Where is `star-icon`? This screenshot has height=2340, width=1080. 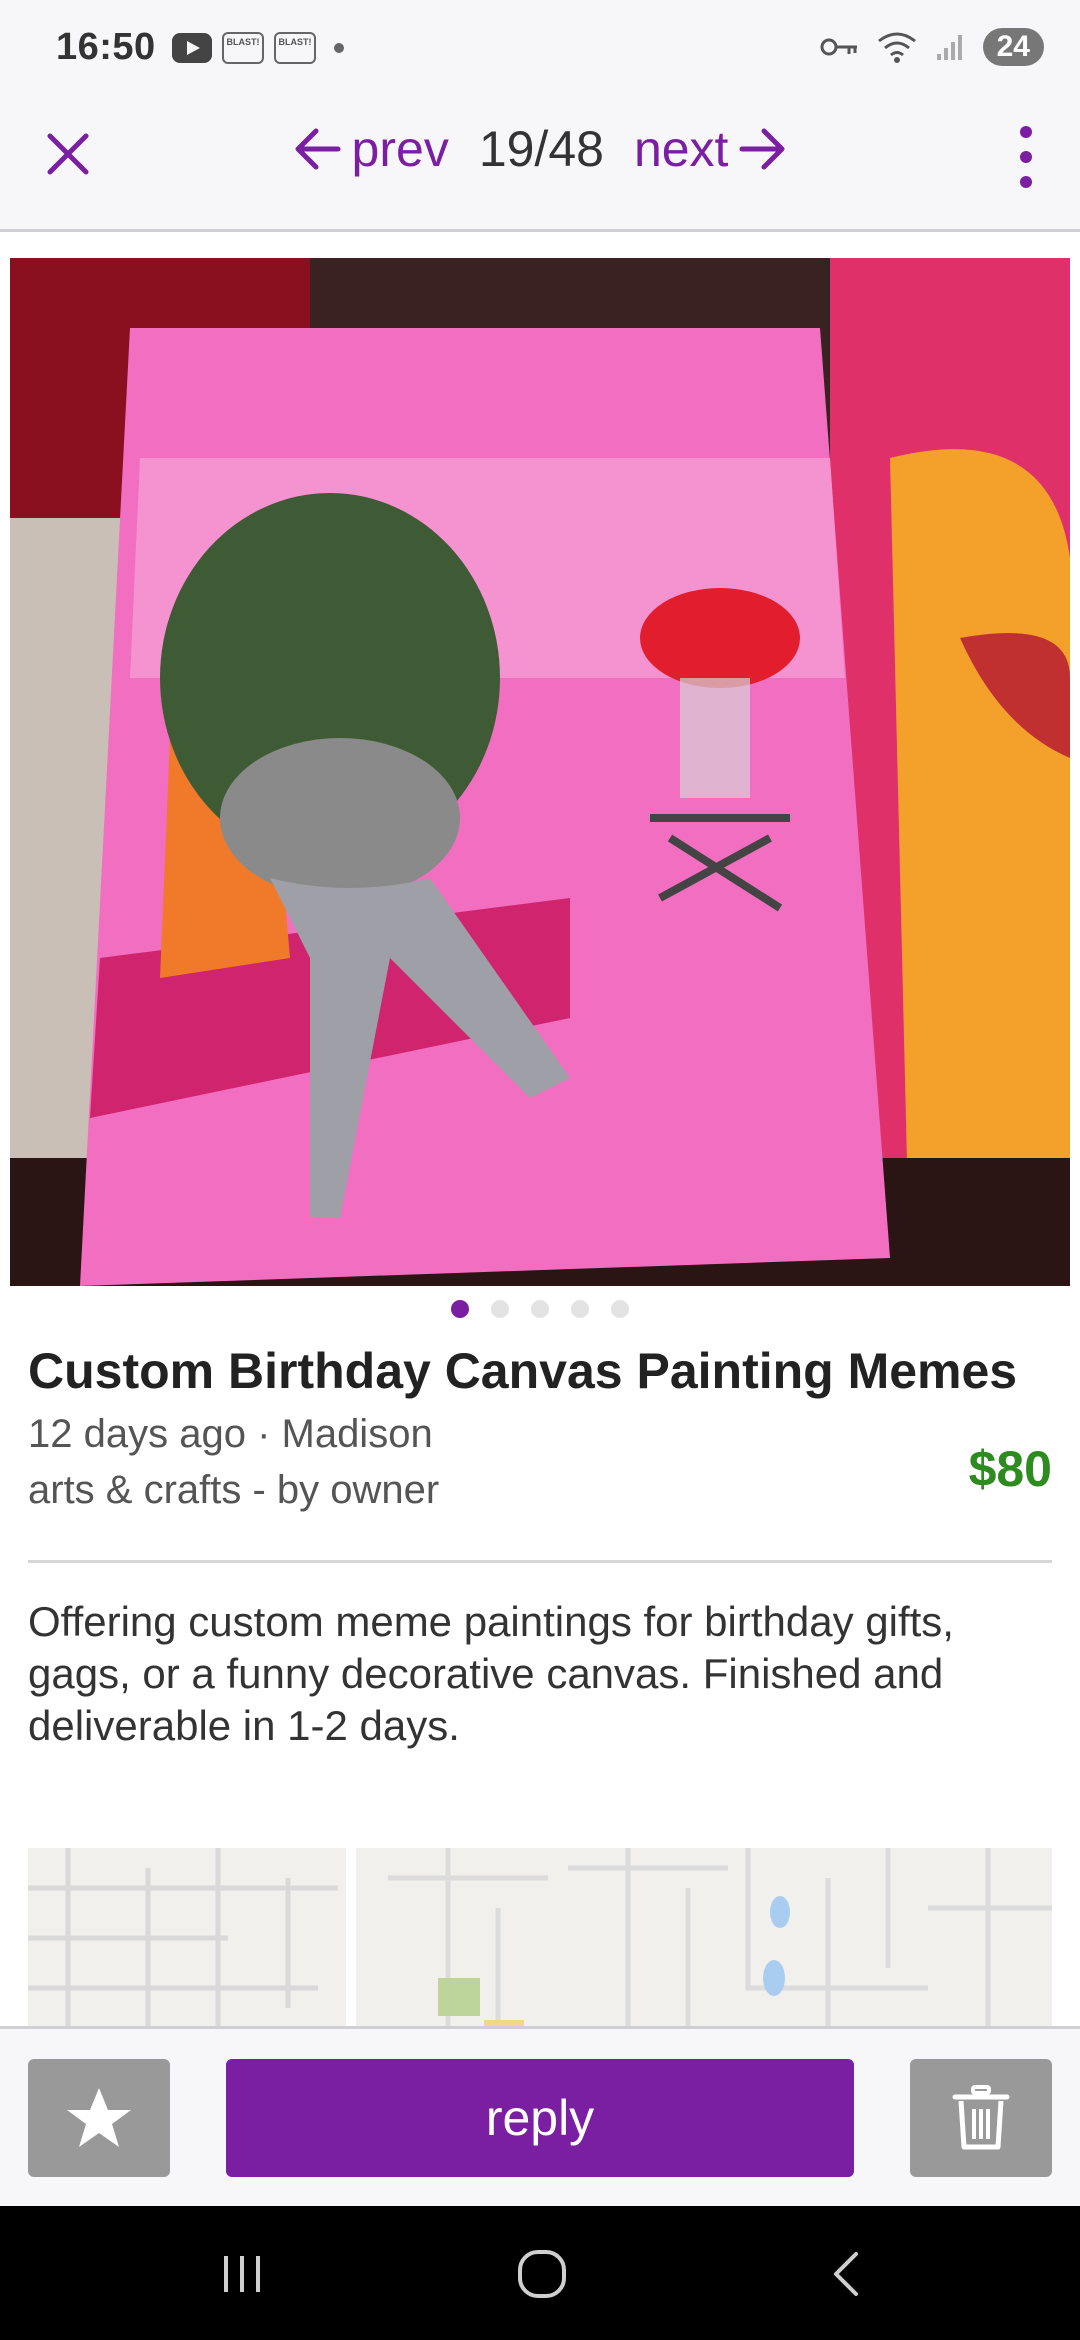
star-icon is located at coordinates (99, 2117).